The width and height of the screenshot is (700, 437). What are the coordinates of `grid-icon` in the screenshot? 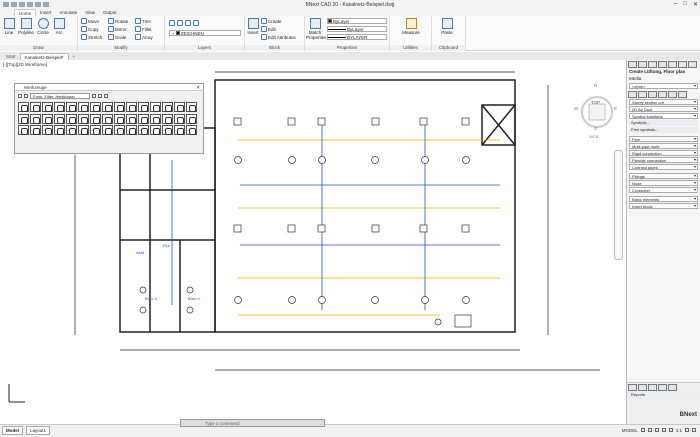 It's located at (642, 430).